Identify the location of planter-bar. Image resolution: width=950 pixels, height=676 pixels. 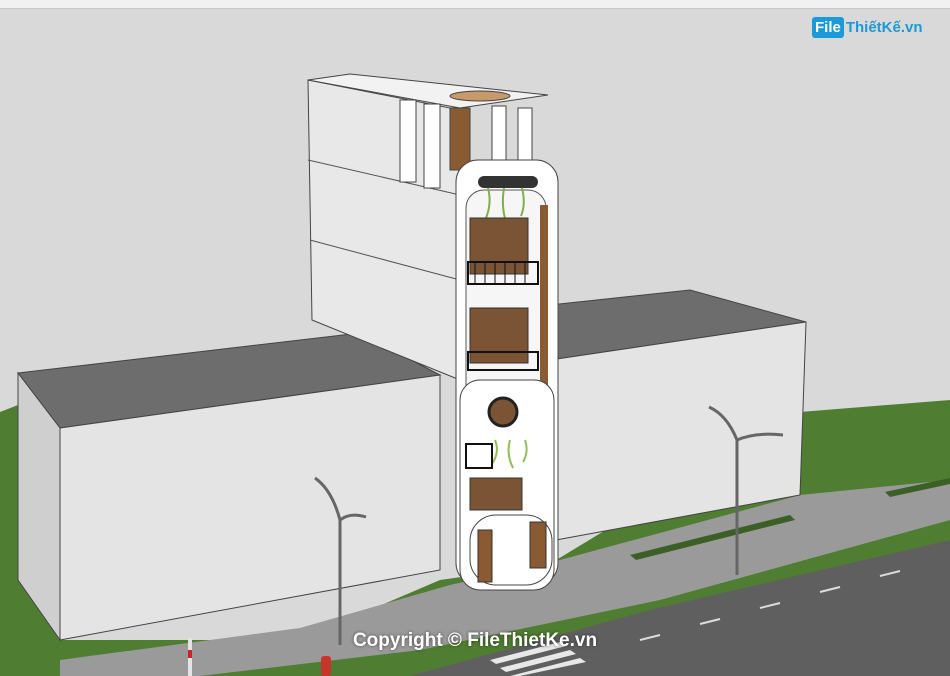
(508, 182).